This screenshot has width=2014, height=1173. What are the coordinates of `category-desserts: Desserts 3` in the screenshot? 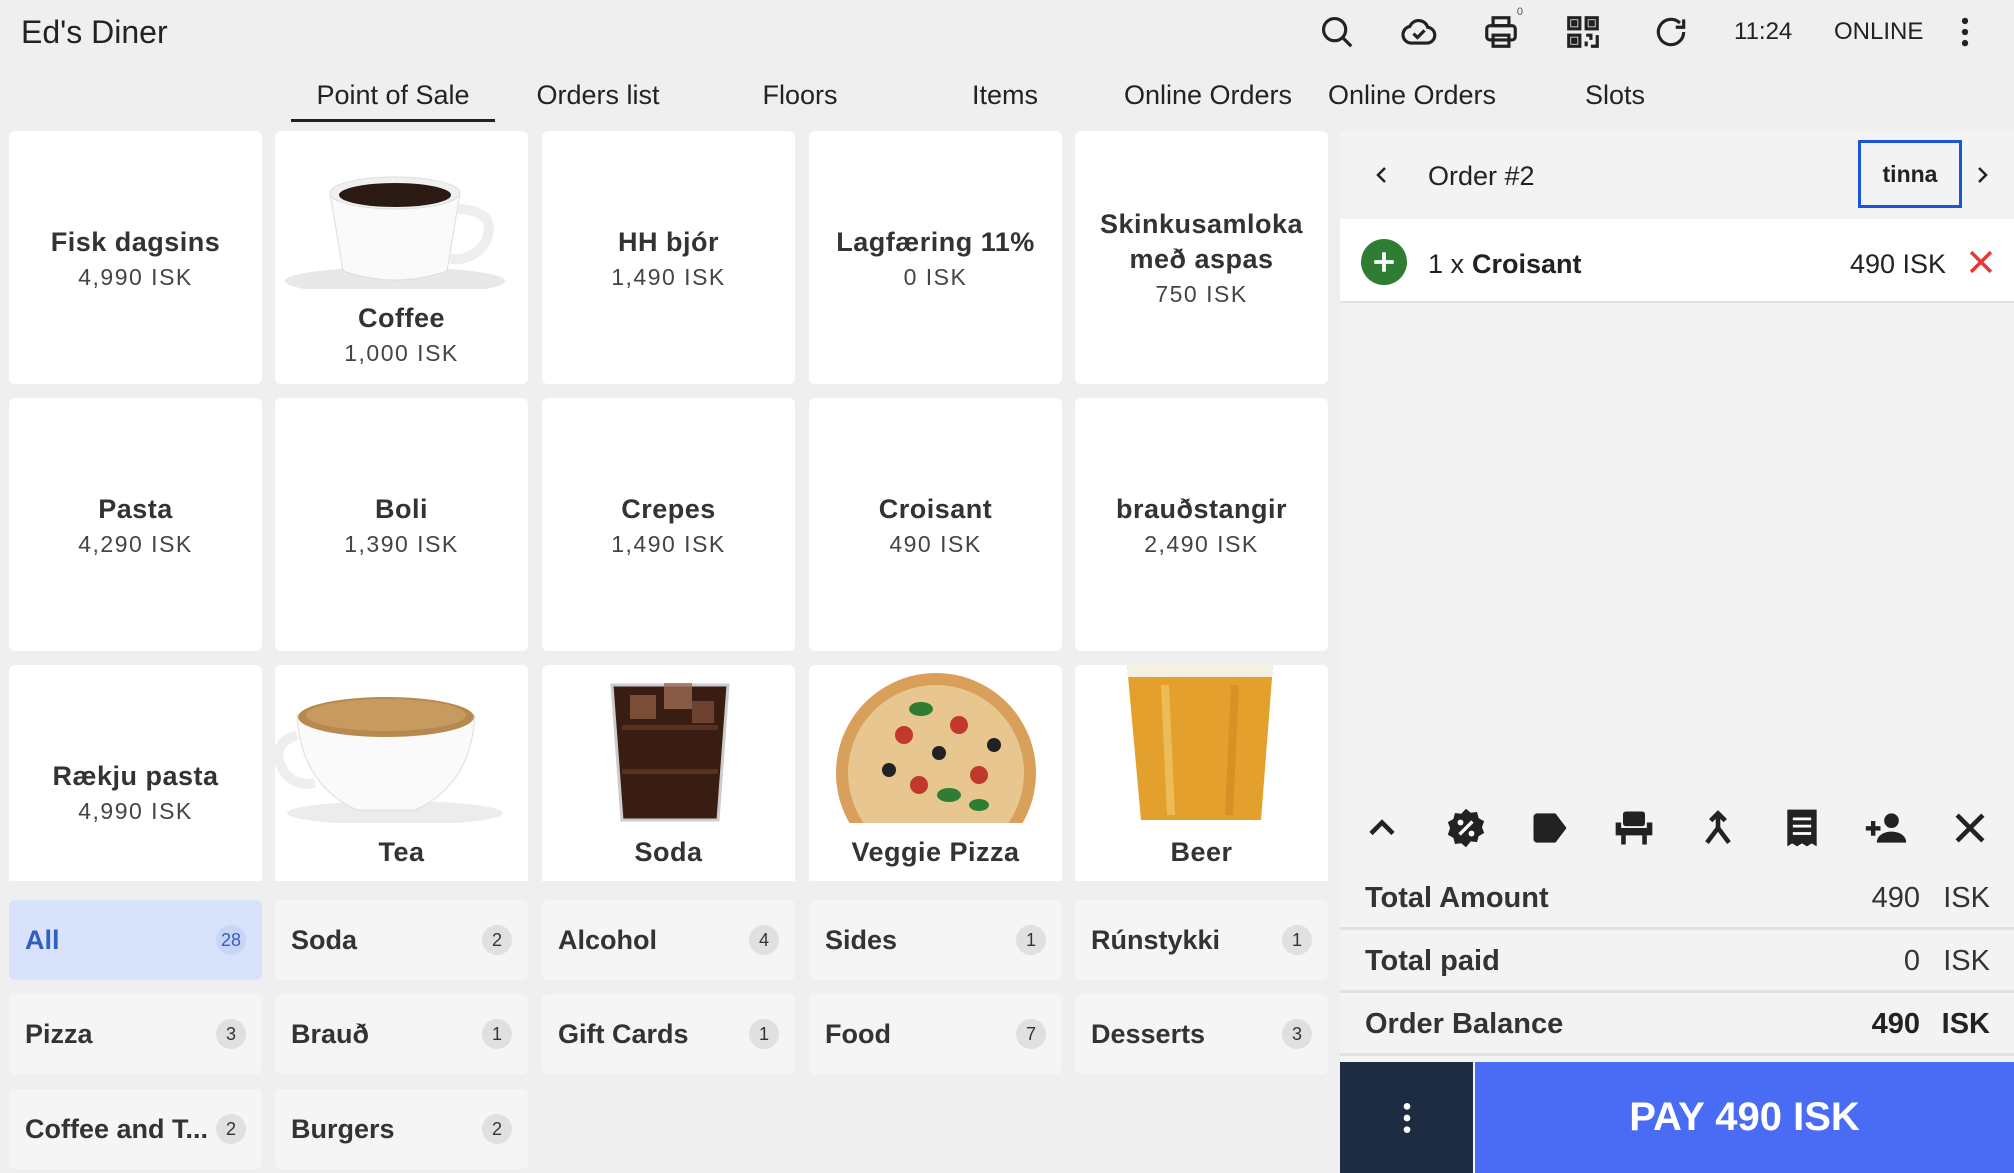 It's located at (1201, 1034).